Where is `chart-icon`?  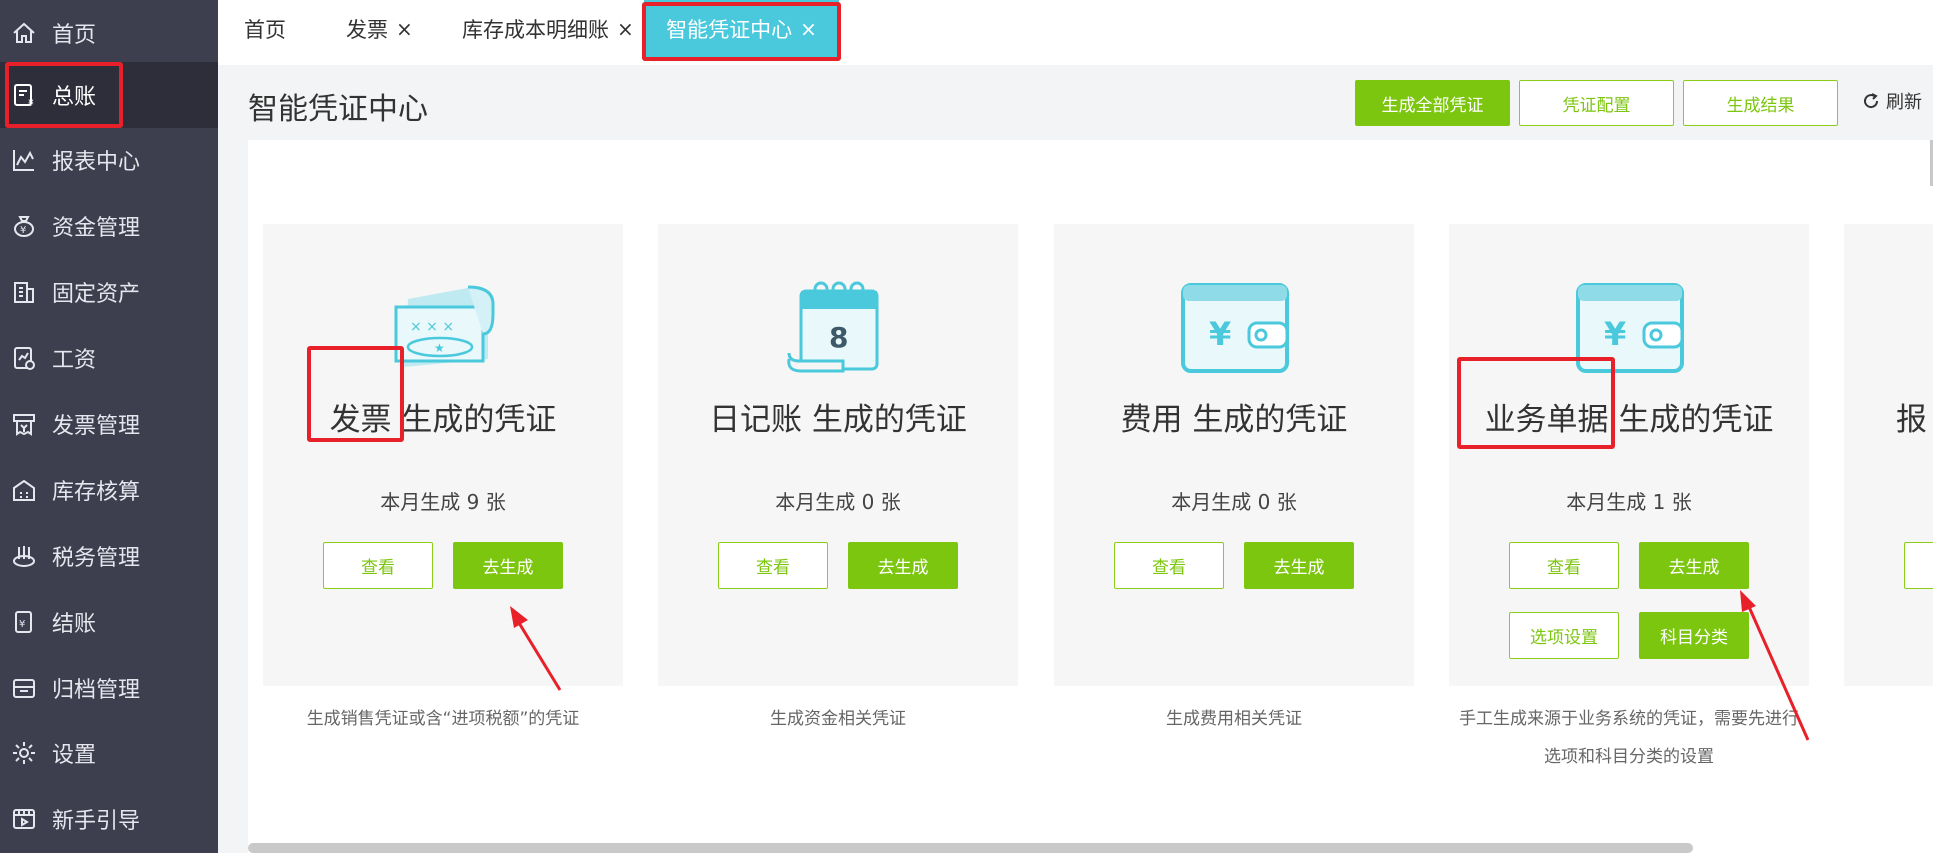 chart-icon is located at coordinates (24, 160).